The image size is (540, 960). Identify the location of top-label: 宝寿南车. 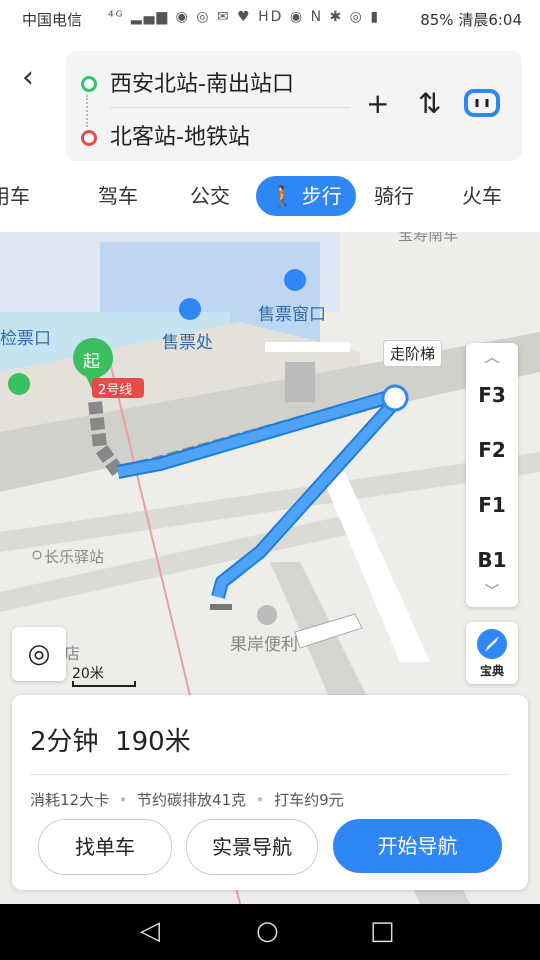
(428, 238).